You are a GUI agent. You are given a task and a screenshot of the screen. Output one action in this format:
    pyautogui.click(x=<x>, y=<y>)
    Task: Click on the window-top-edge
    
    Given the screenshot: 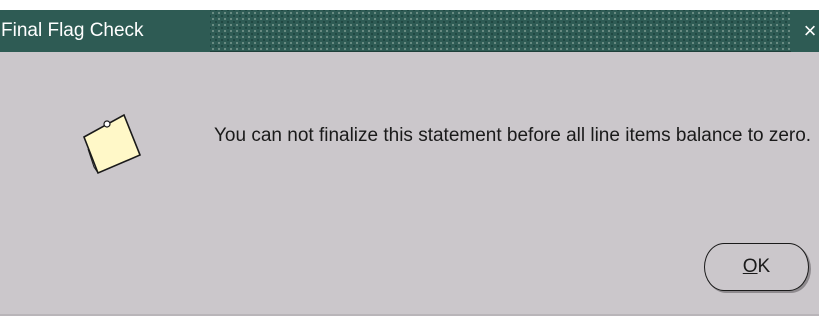 What is the action you would take?
    pyautogui.click(x=409, y=5)
    